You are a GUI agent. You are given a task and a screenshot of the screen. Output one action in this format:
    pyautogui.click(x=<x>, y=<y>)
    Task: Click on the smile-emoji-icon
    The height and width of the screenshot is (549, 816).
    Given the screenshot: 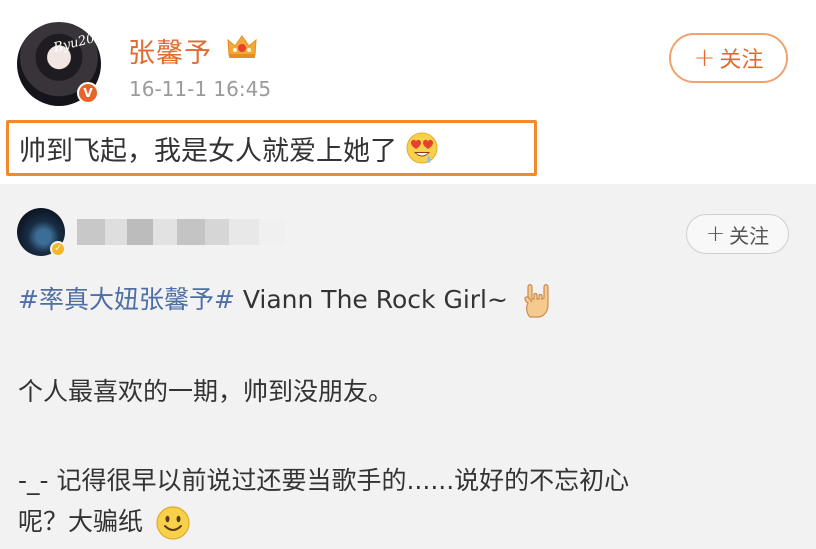 What is the action you would take?
    pyautogui.click(x=173, y=523)
    